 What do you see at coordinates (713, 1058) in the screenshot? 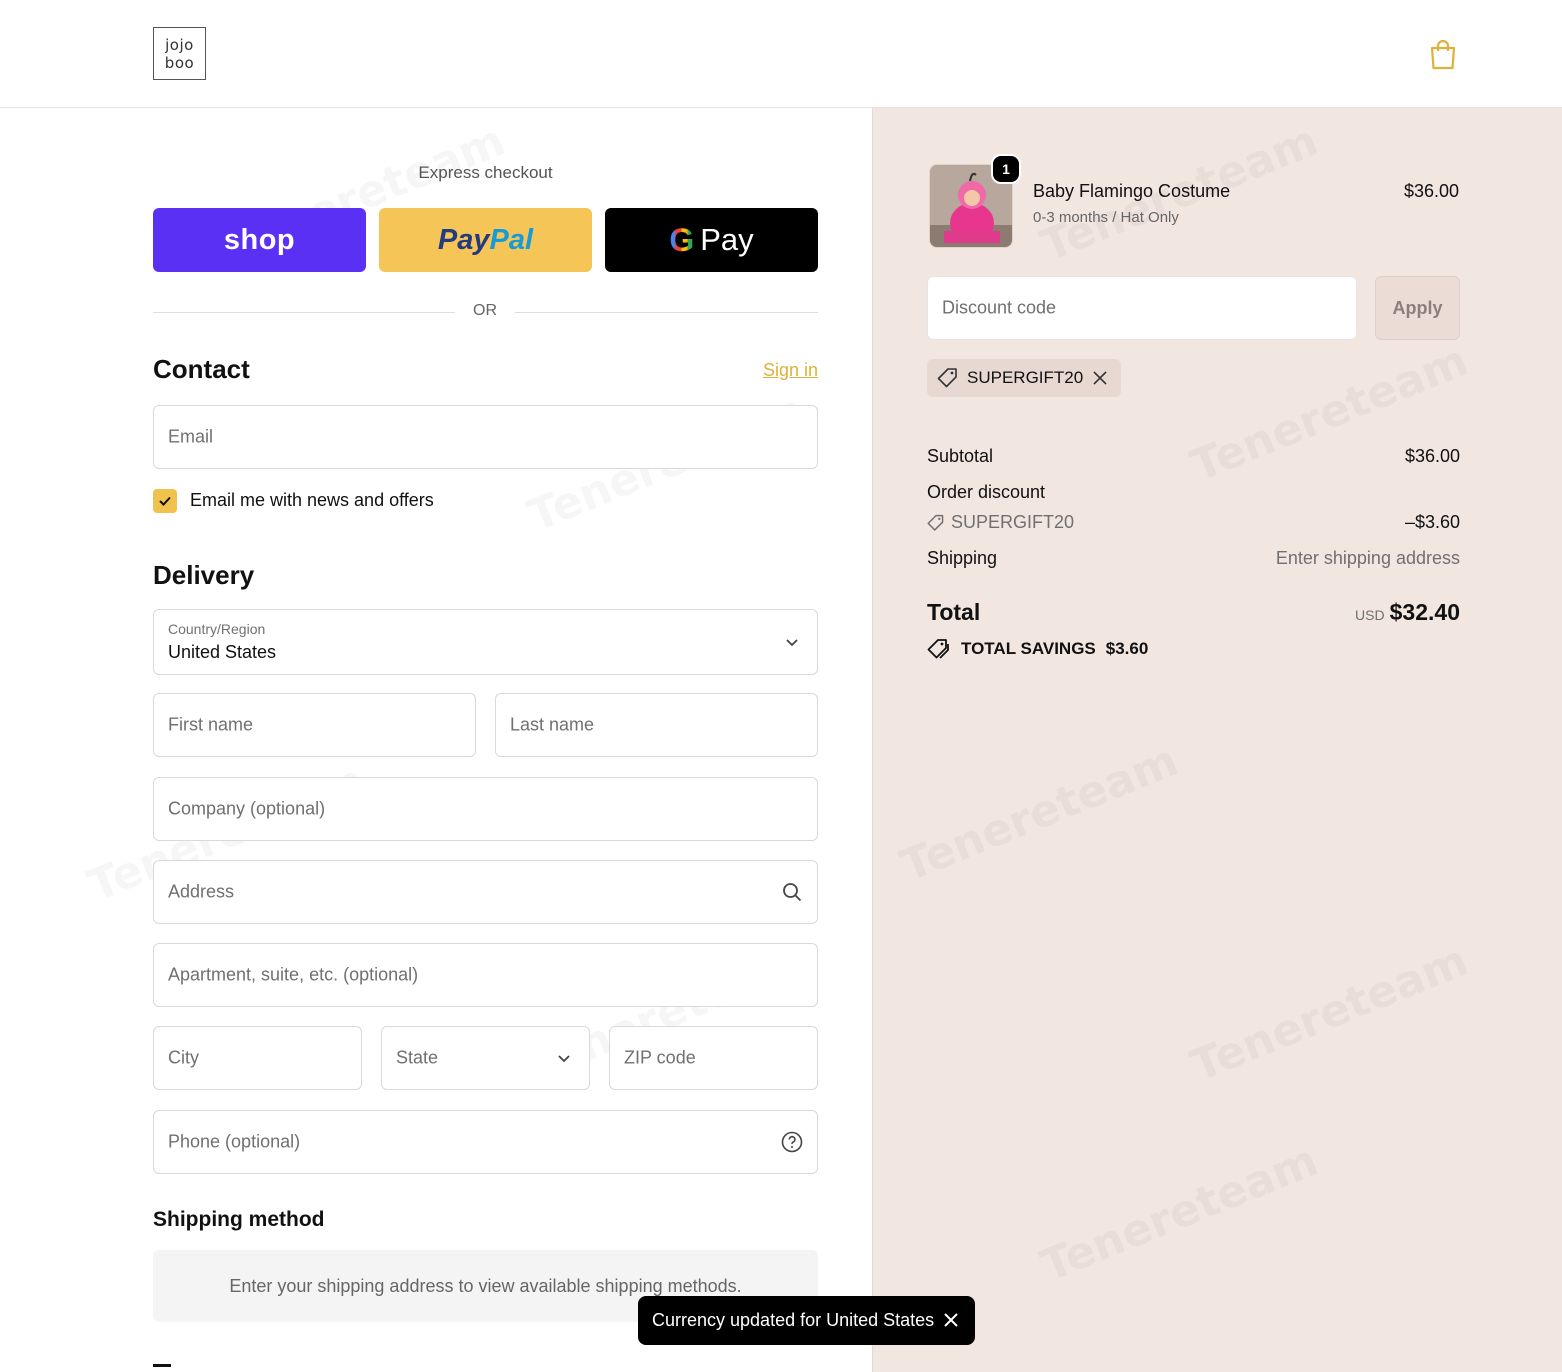
I see `zip-field: ZIP code` at bounding box center [713, 1058].